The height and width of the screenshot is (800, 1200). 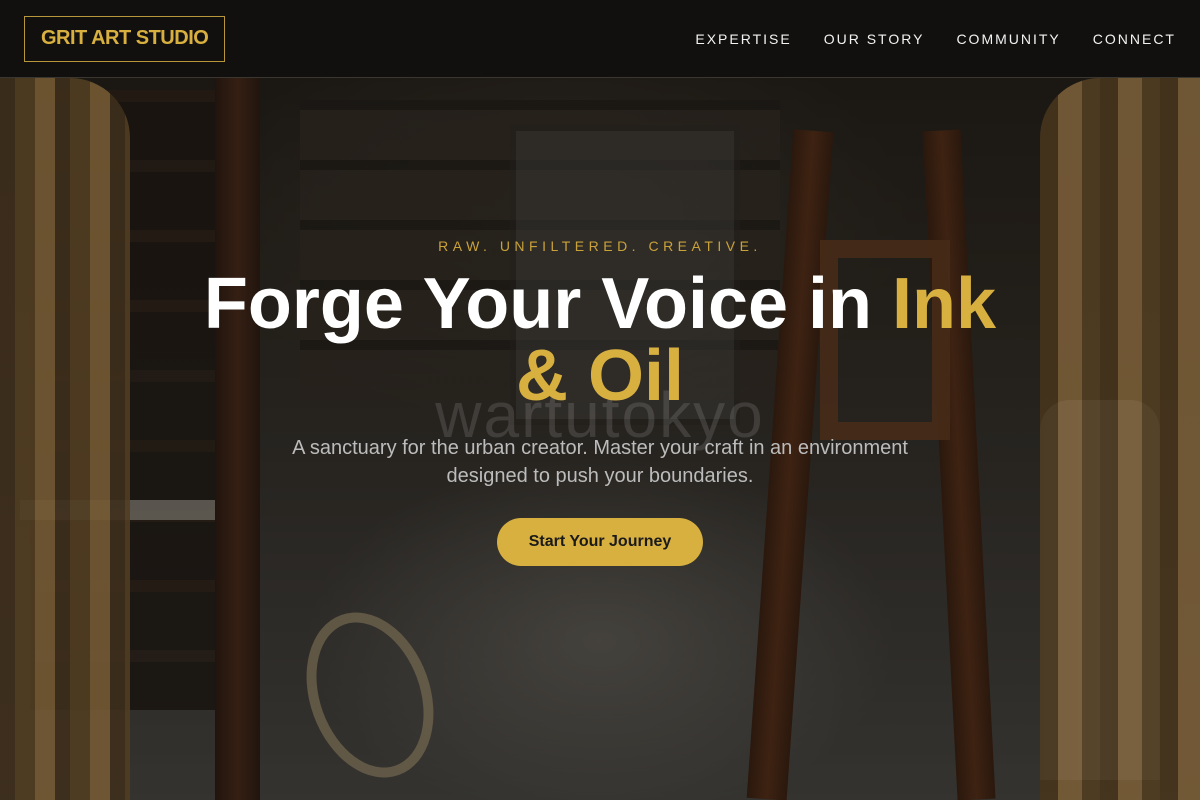 What do you see at coordinates (548, 304) in the screenshot?
I see `headline-main: Forge Your Voice in` at bounding box center [548, 304].